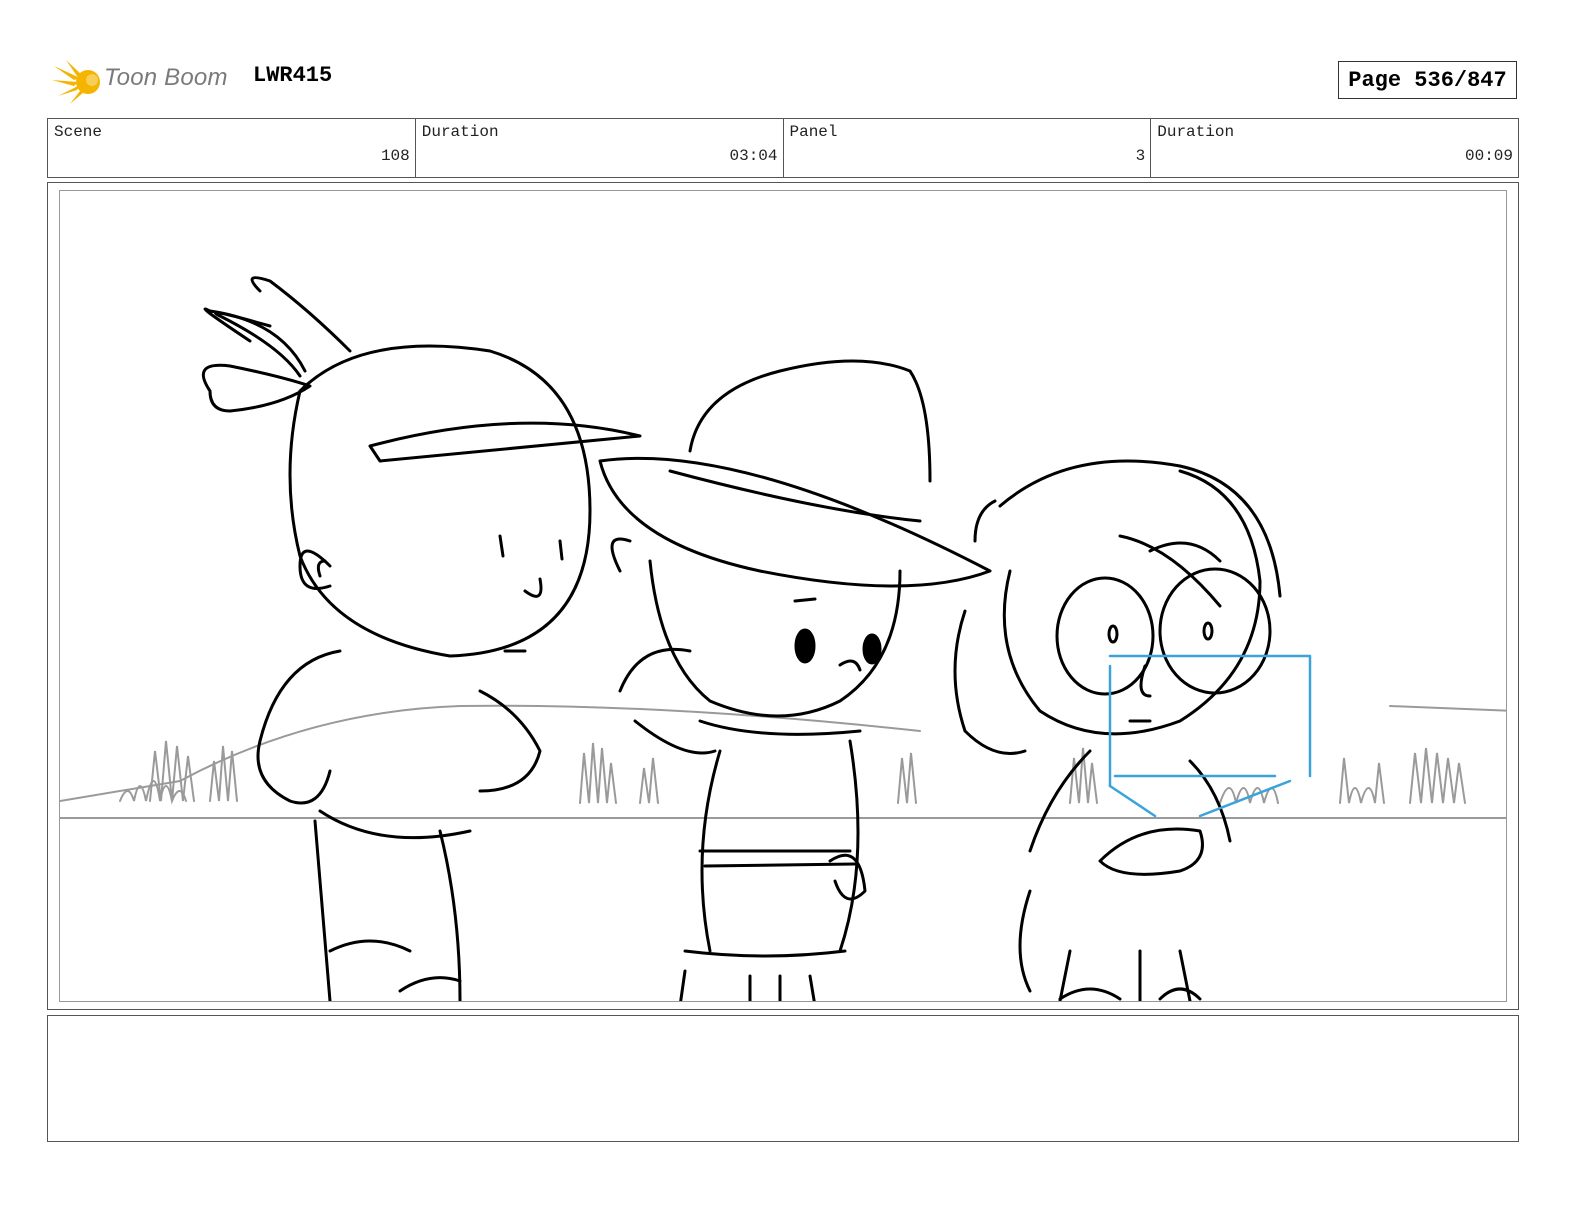  I want to click on scene-value: 108, so click(395, 156).